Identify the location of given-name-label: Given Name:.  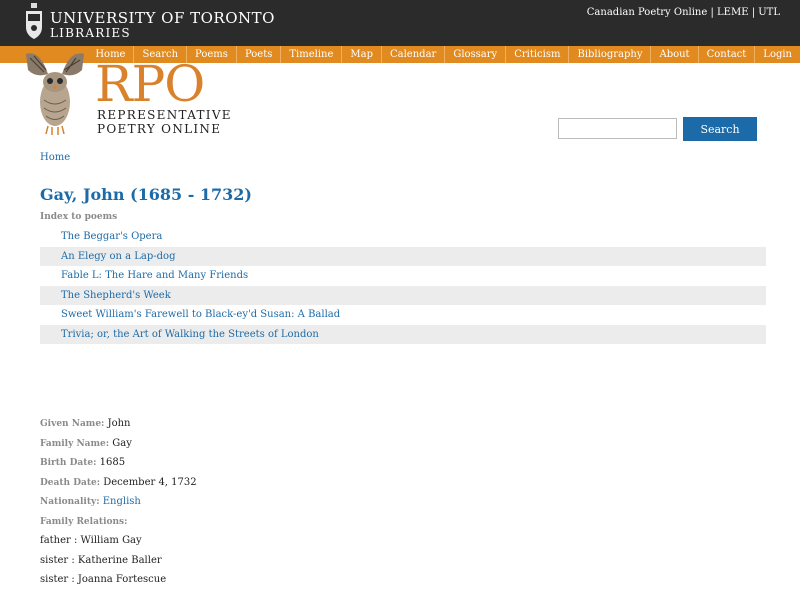
(72, 424).